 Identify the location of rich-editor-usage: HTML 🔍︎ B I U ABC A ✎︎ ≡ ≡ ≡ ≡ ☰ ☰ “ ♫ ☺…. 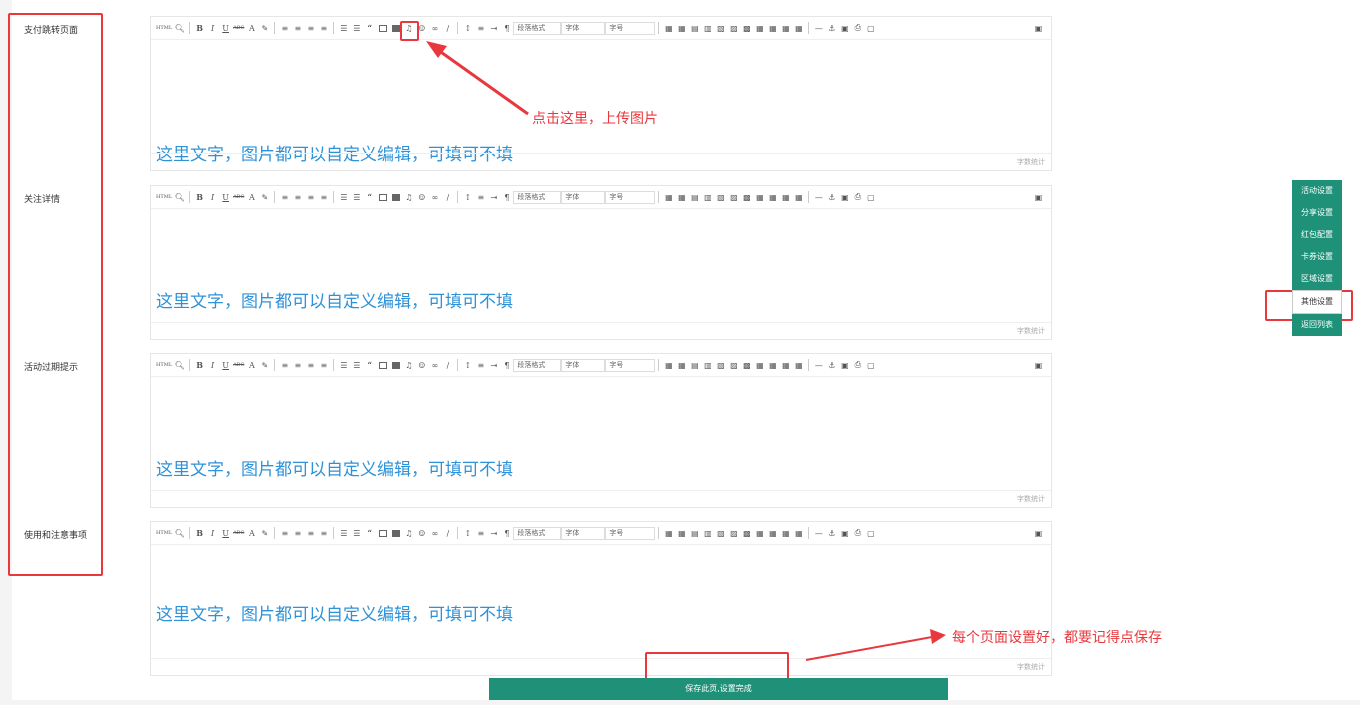
(601, 598).